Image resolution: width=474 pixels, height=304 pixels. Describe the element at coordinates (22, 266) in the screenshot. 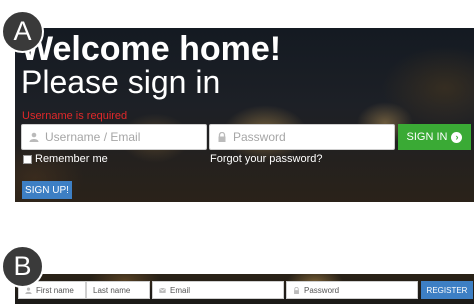

I see `figure-label-b: B` at that location.